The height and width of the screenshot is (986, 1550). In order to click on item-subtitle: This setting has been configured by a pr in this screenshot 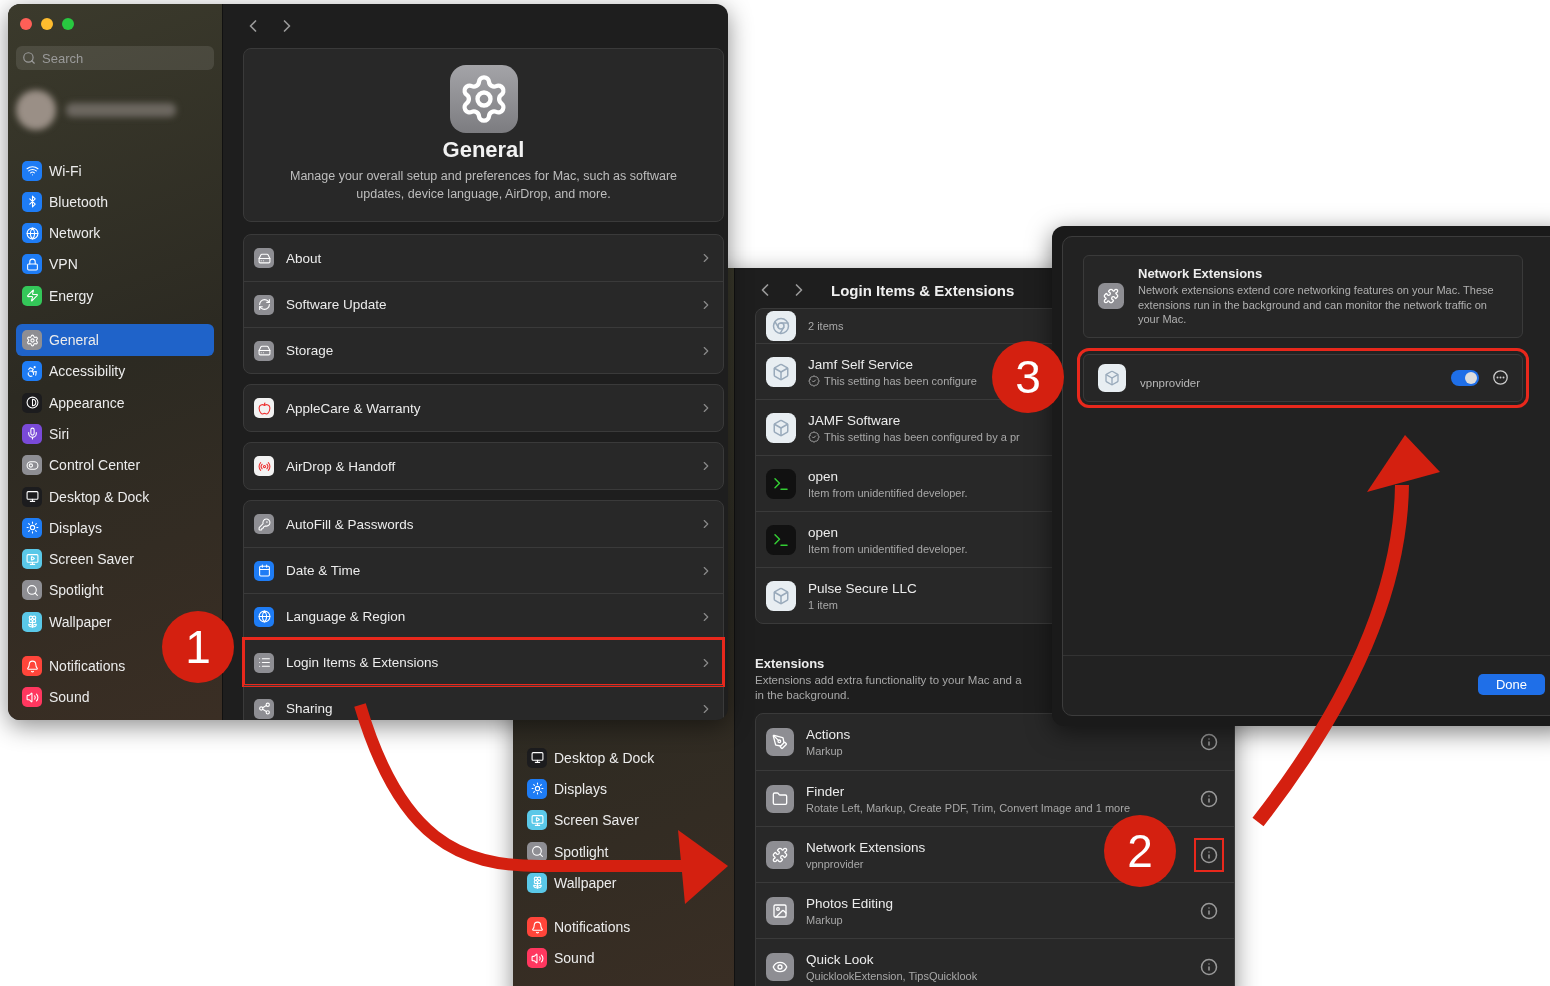, I will do `click(922, 436)`.